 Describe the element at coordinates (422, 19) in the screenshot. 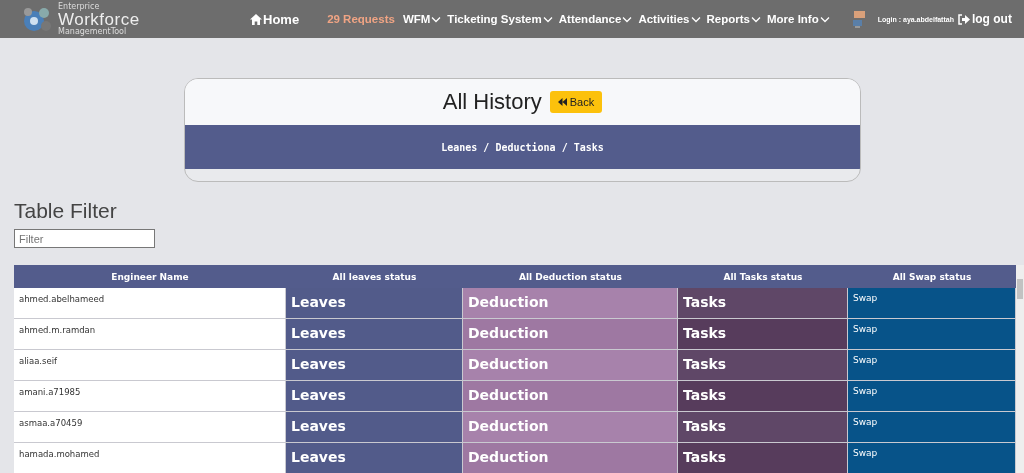

I see `nav-menu: WFM` at that location.